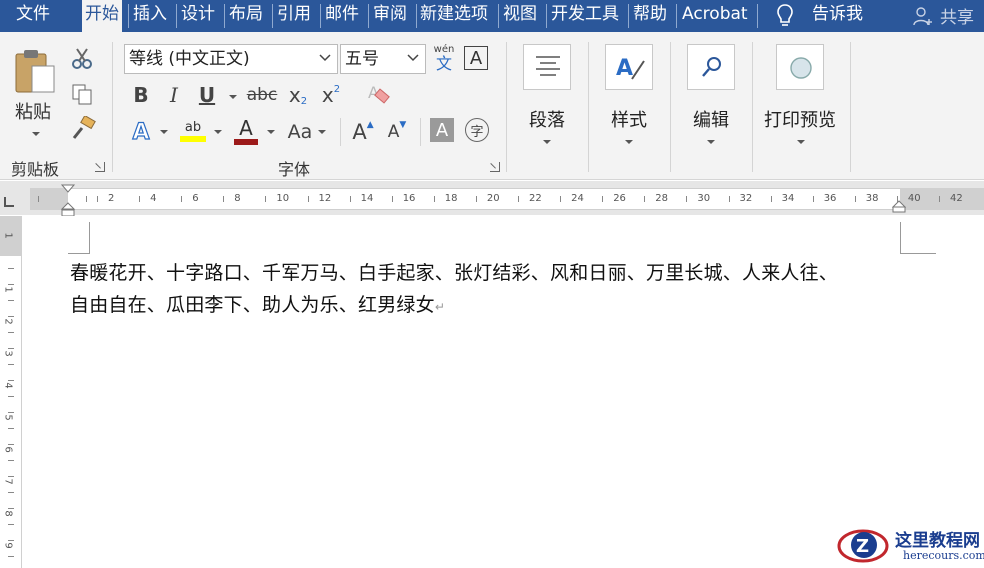  I want to click on tab-stop-selector-icon, so click(9, 202).